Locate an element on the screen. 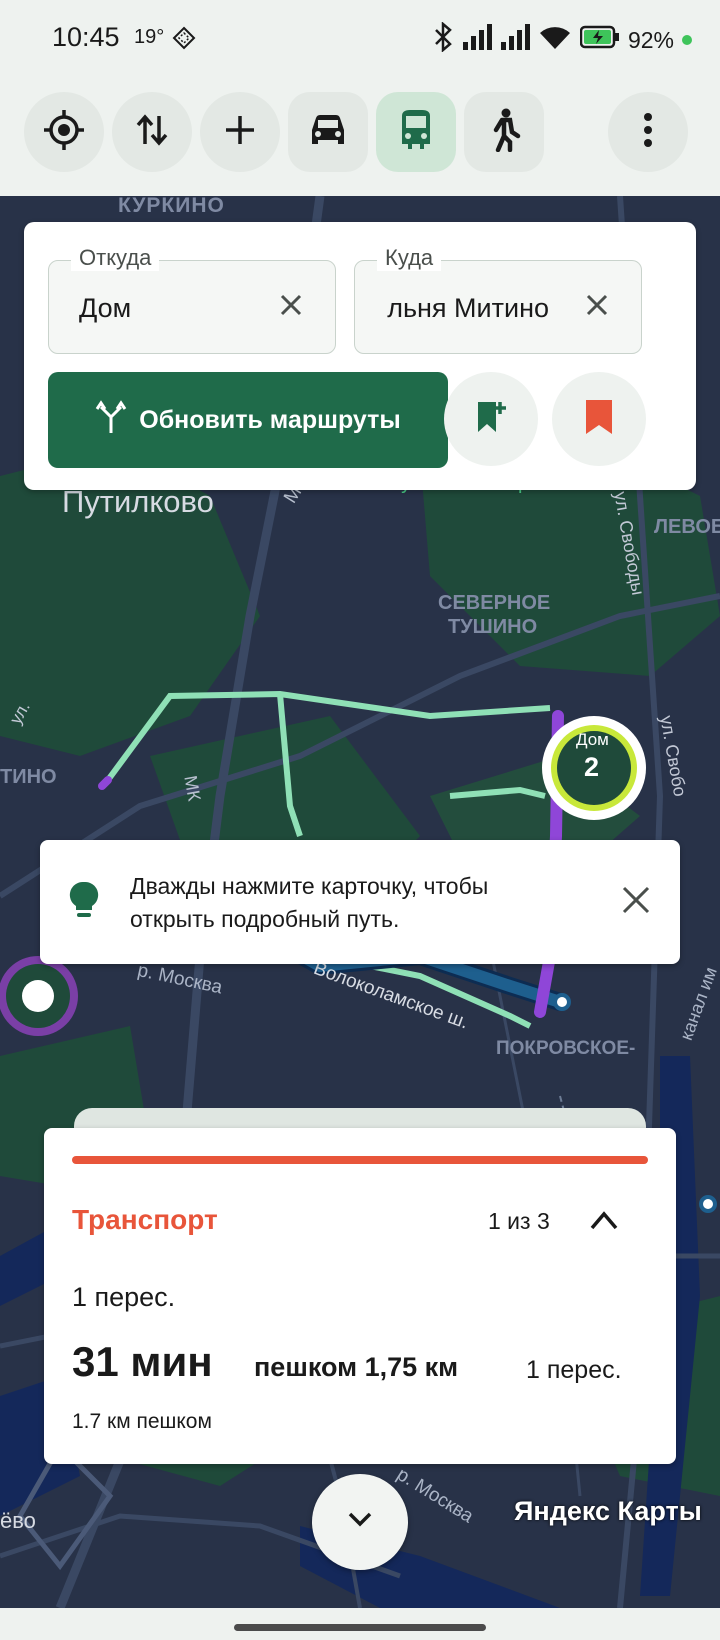  route-duration: 31 мин is located at coordinates (142, 1361).